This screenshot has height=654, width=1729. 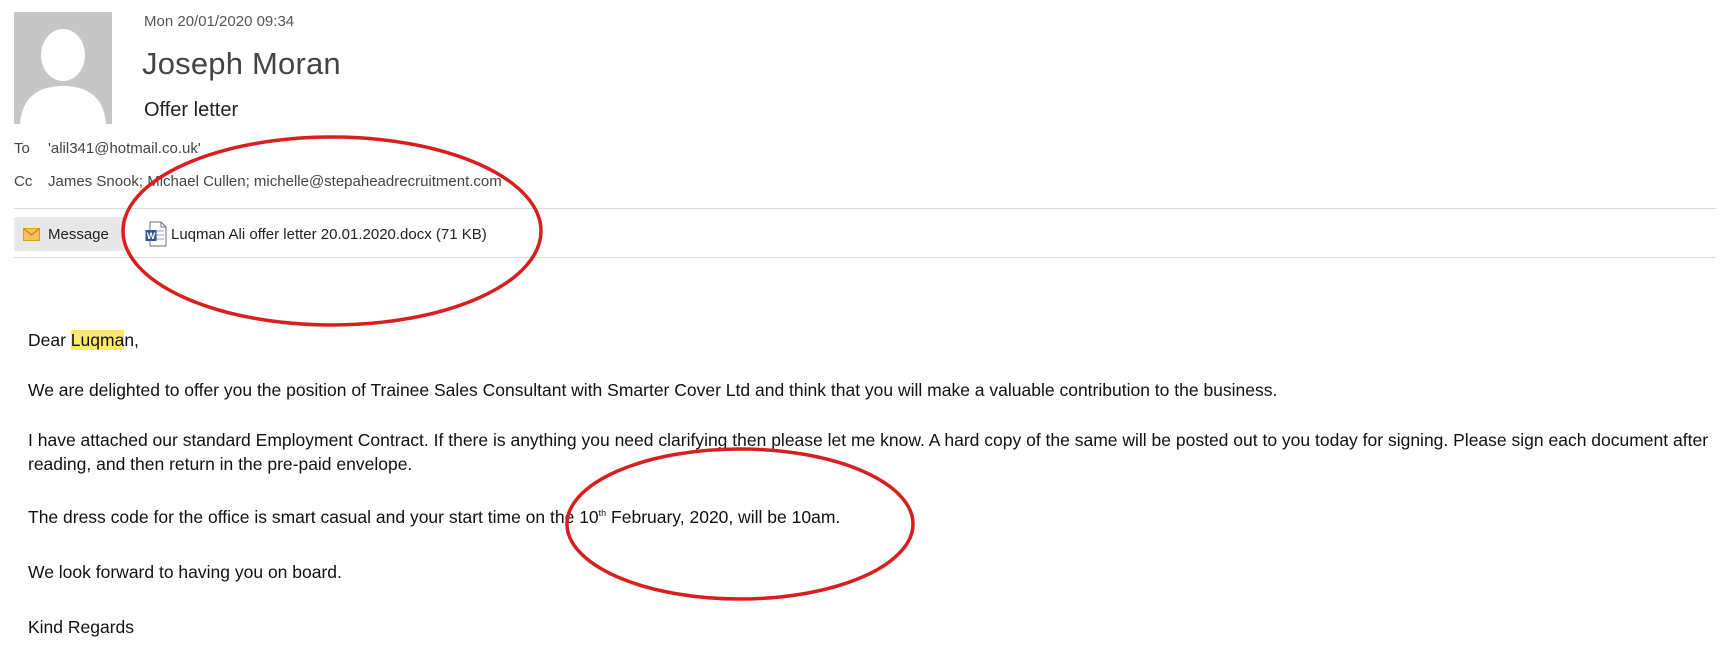 I want to click on sender-avatar, so click(x=63, y=68).